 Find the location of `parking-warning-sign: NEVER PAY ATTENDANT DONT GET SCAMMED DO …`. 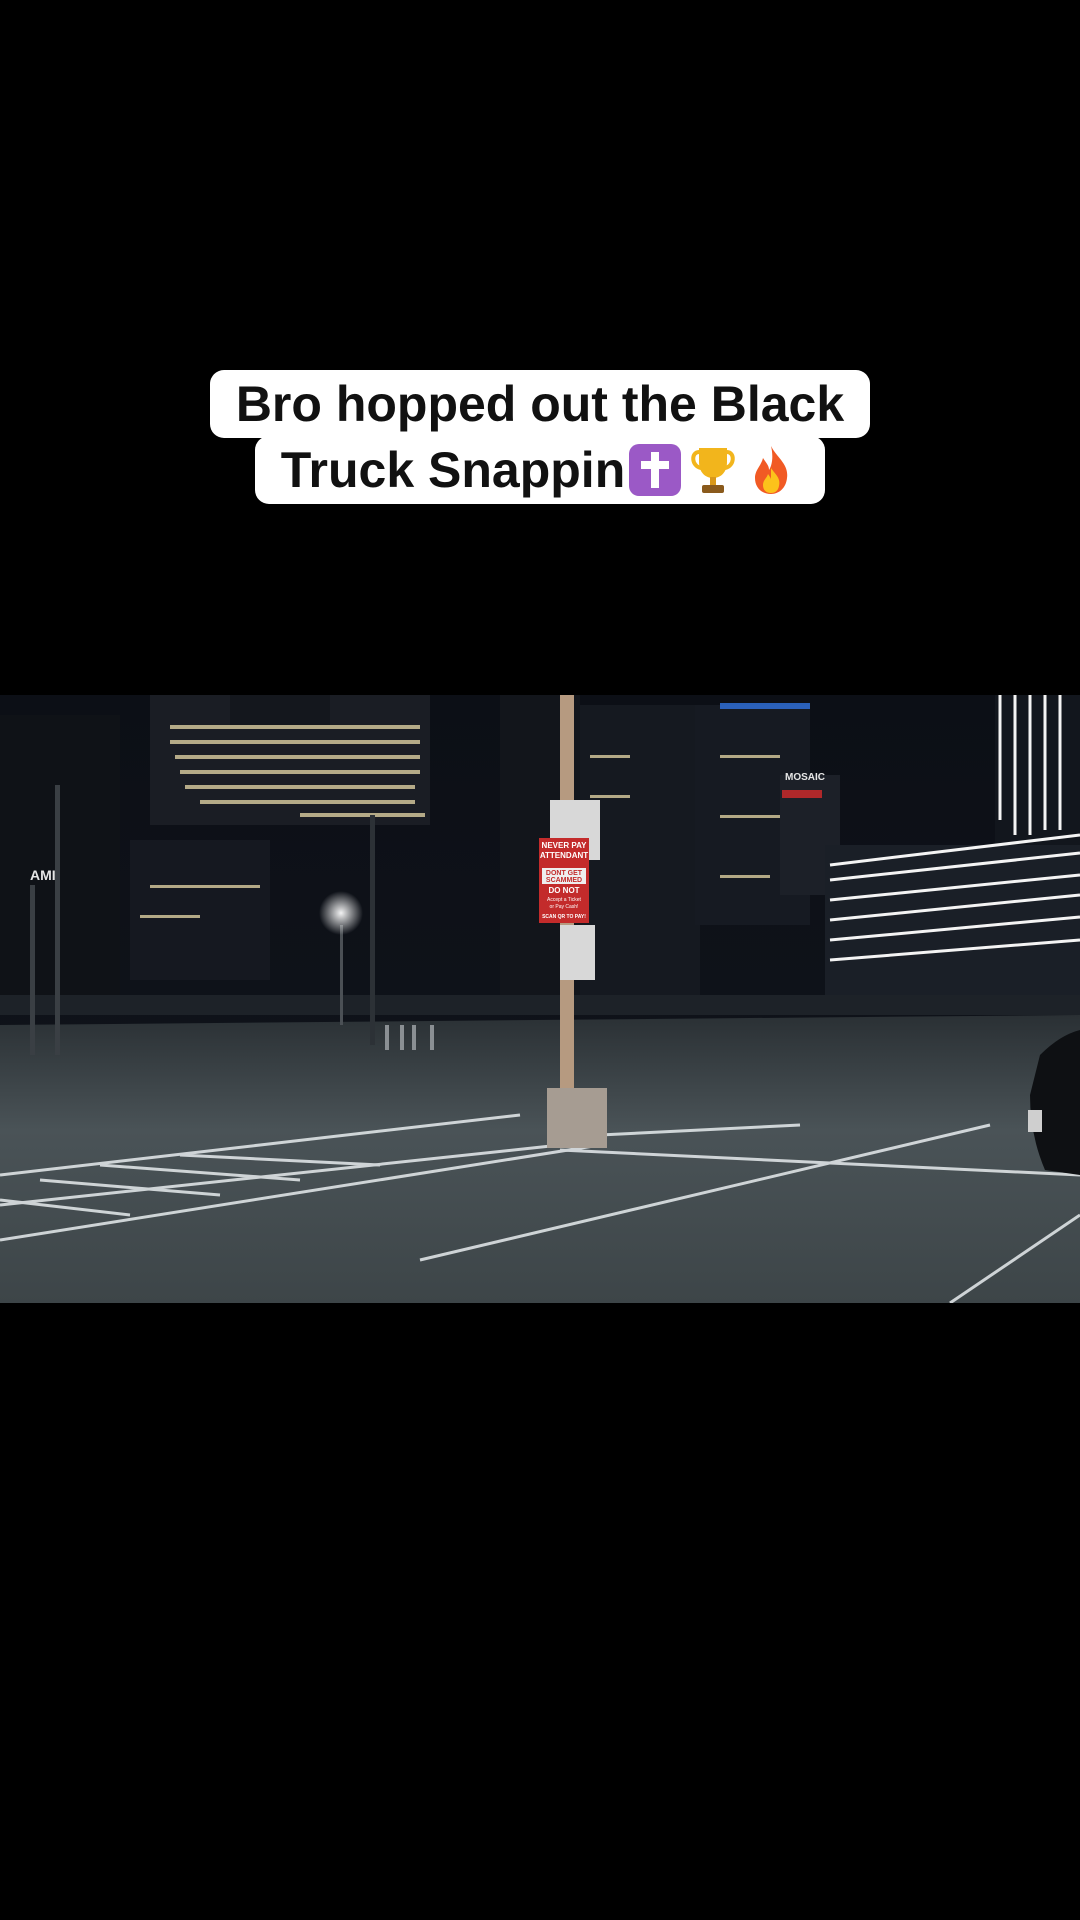

parking-warning-sign: NEVER PAY ATTENDANT DONT GET SCAMMED DO … is located at coordinates (564, 880).